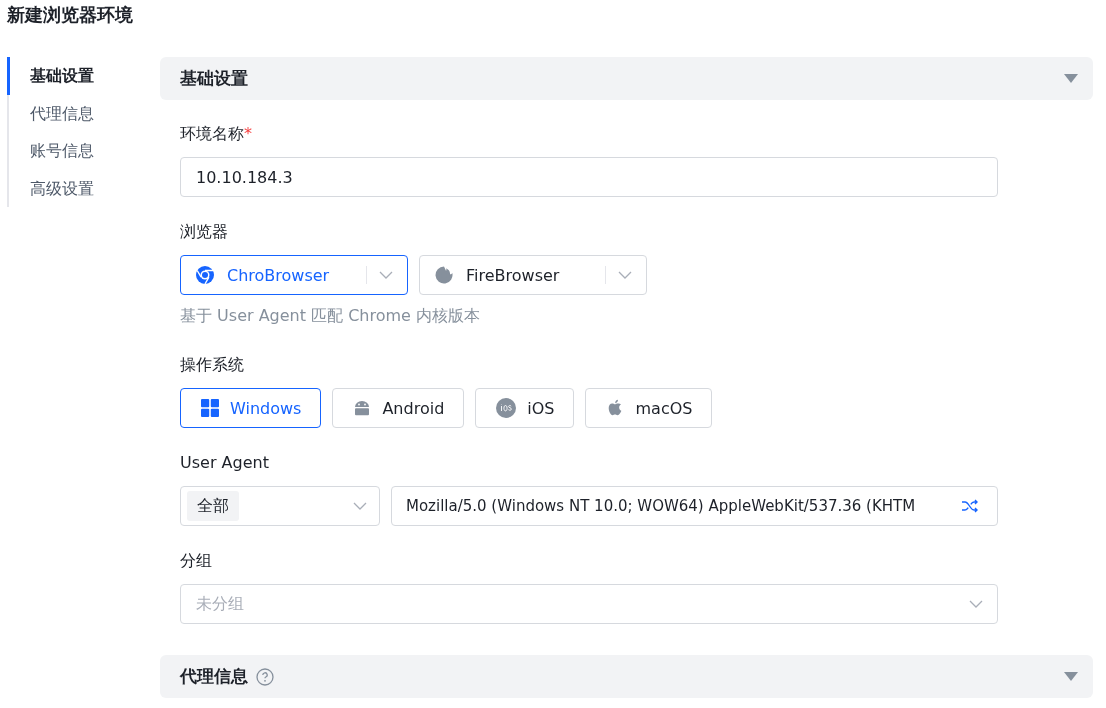 This screenshot has height=708, width=1106. What do you see at coordinates (294, 275) in the screenshot?
I see `browser-select: ChroBrowser` at bounding box center [294, 275].